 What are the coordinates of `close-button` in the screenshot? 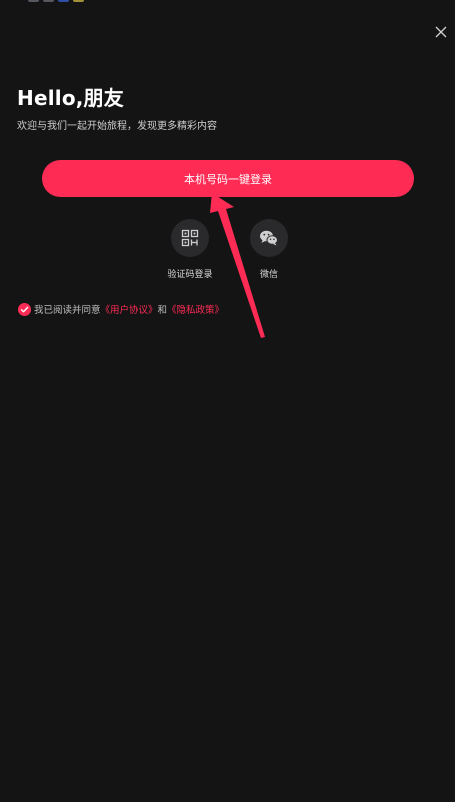 It's located at (441, 32).